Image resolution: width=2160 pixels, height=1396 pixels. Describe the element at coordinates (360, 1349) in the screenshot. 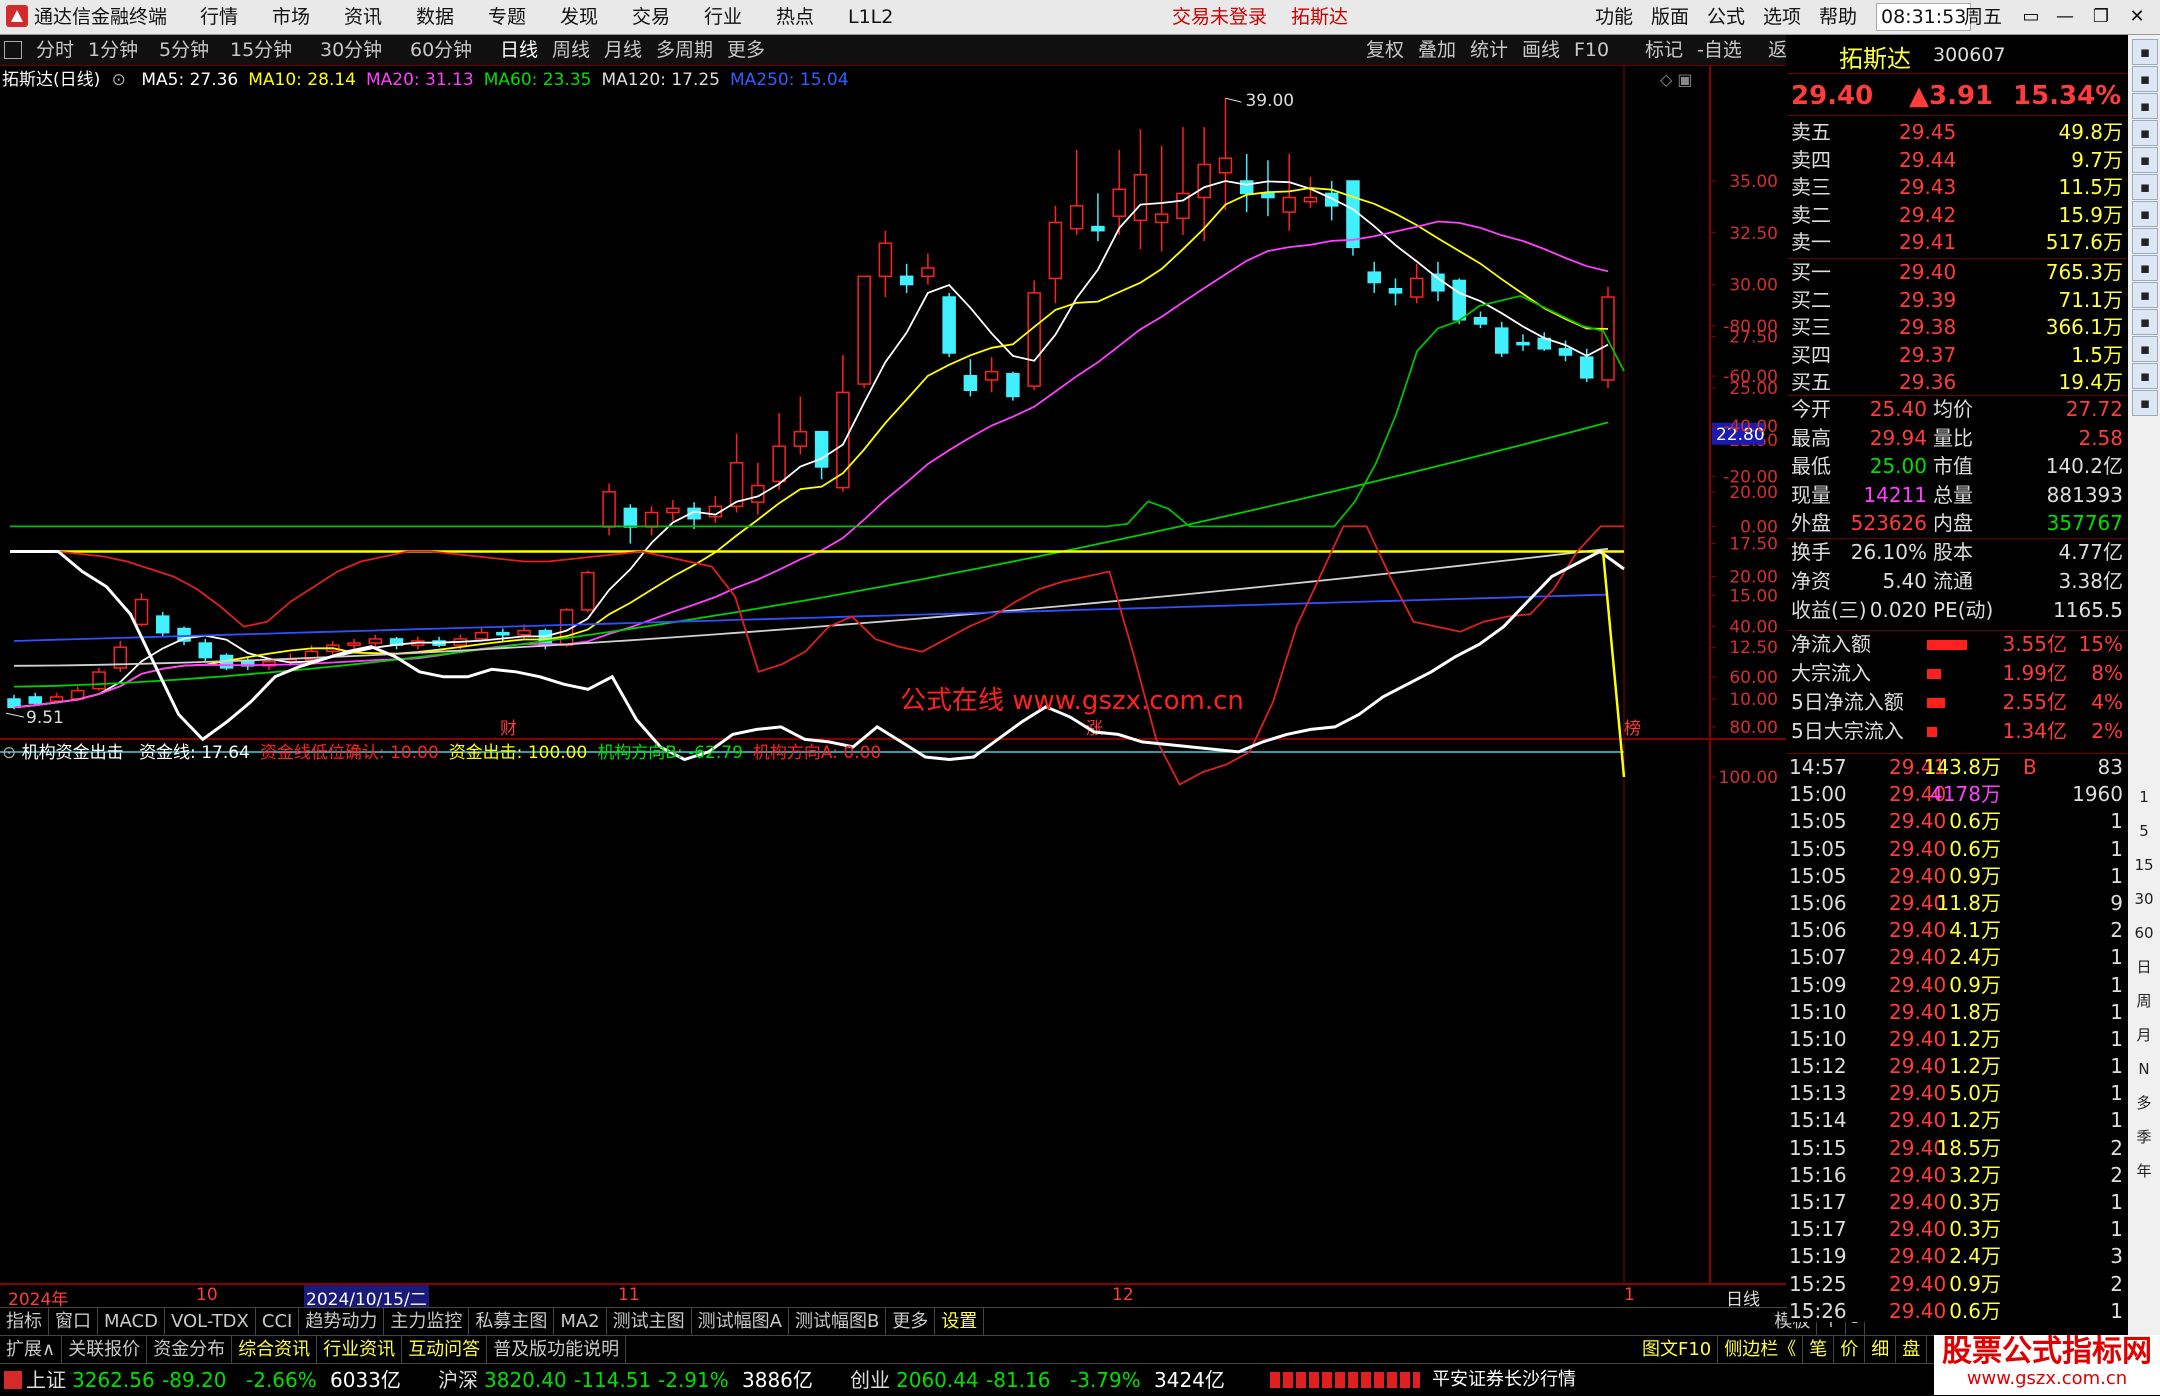

I see `info-tab: 行业资讯` at that location.